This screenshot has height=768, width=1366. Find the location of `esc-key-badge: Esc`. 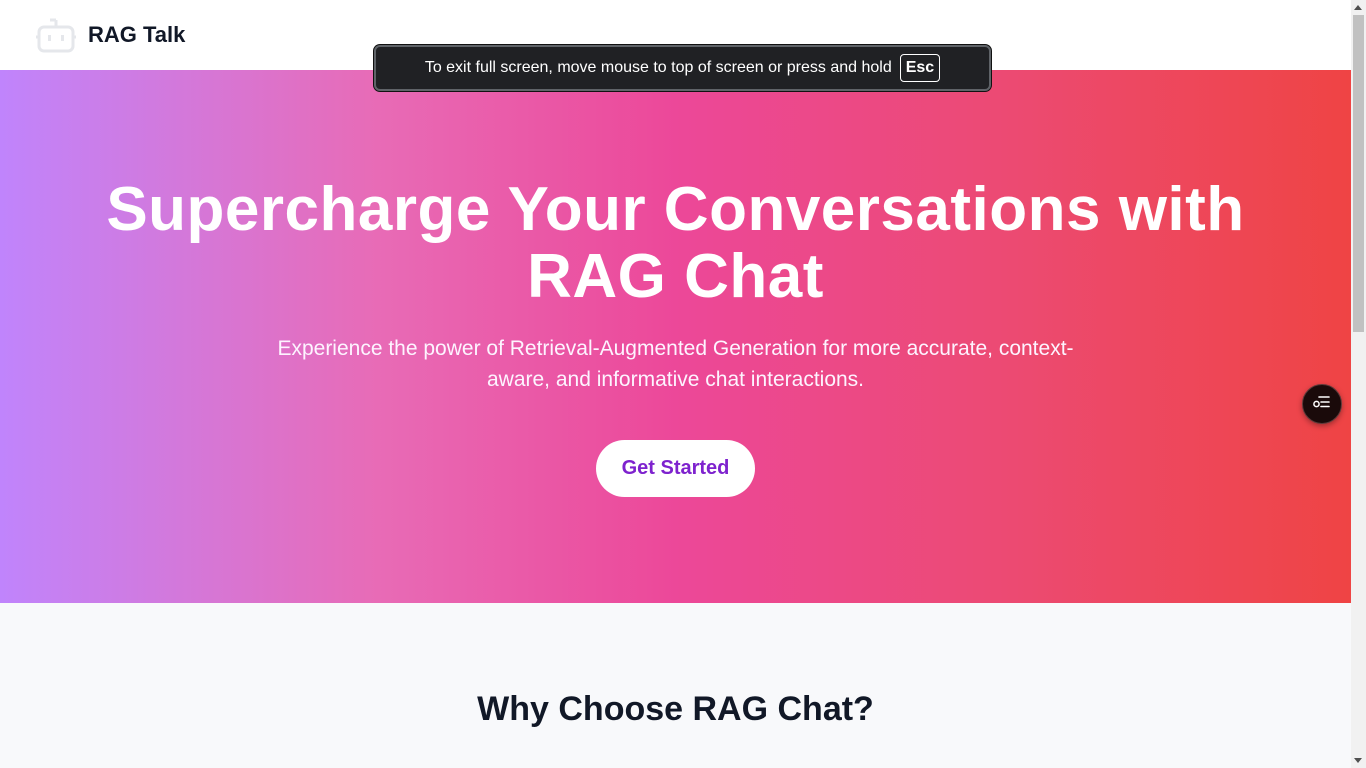

esc-key-badge: Esc is located at coordinates (920, 68).